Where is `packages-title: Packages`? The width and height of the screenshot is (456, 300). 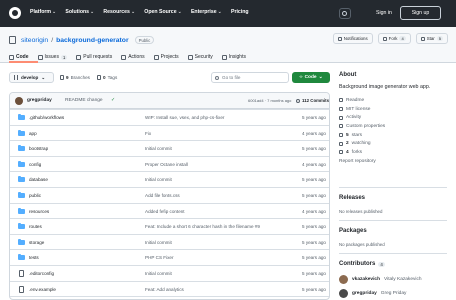
packages-title: Packages is located at coordinates (353, 231).